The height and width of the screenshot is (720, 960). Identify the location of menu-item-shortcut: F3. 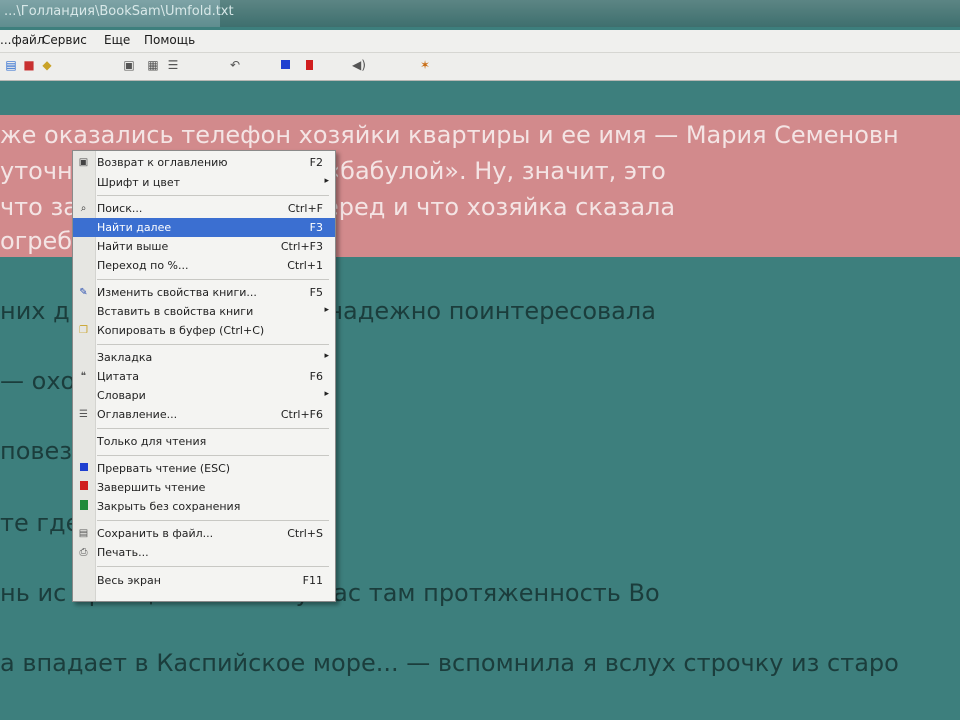
(316, 227).